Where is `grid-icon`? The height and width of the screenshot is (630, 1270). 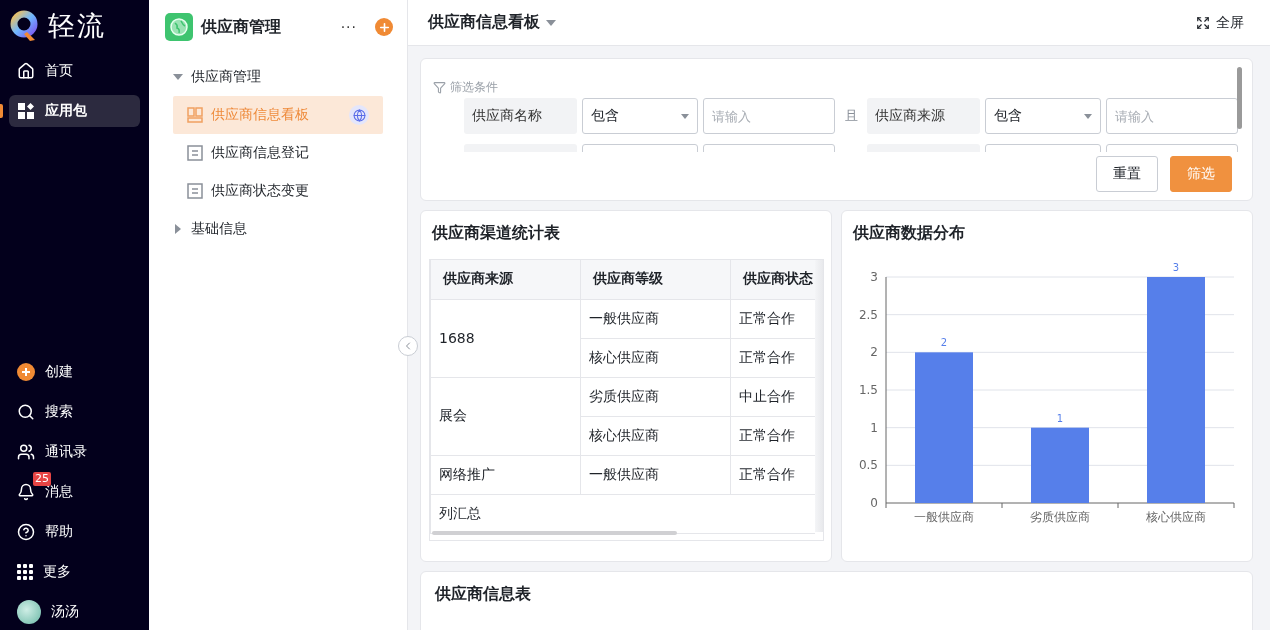 grid-icon is located at coordinates (25, 572).